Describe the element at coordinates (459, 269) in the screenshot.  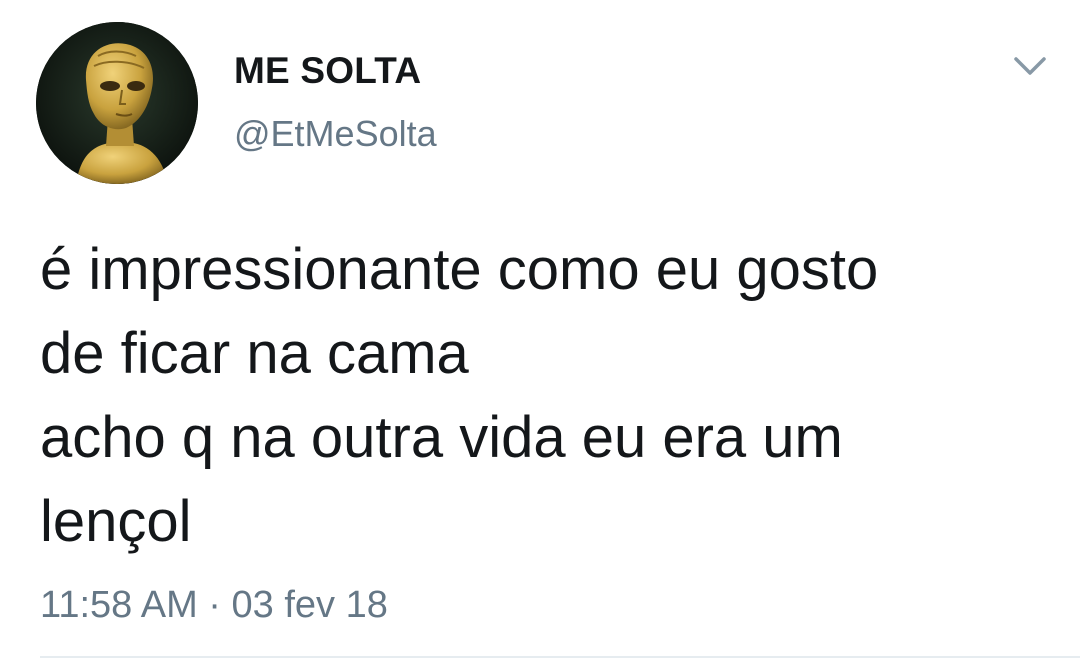
I see `tweet-text-line: é impressionante como eu gosto` at that location.